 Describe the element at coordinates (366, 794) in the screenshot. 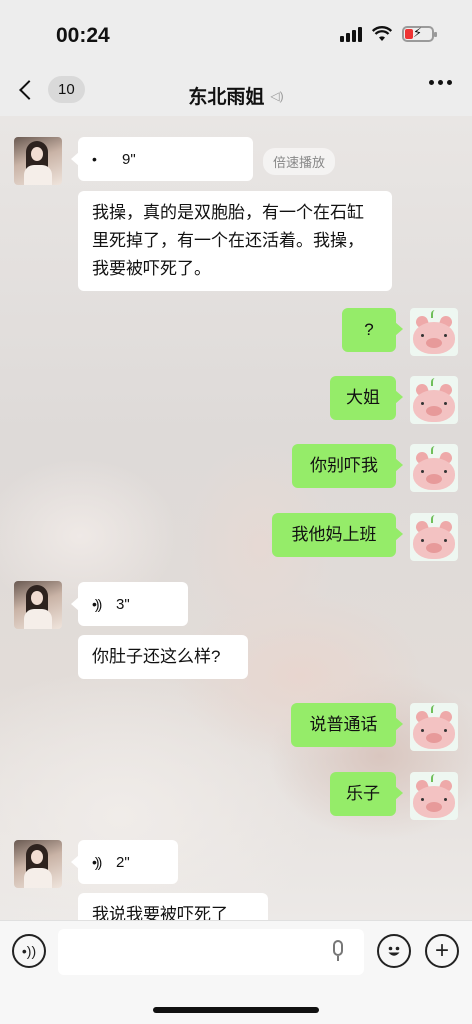

I see `sent-message-bubble: 乐子` at that location.